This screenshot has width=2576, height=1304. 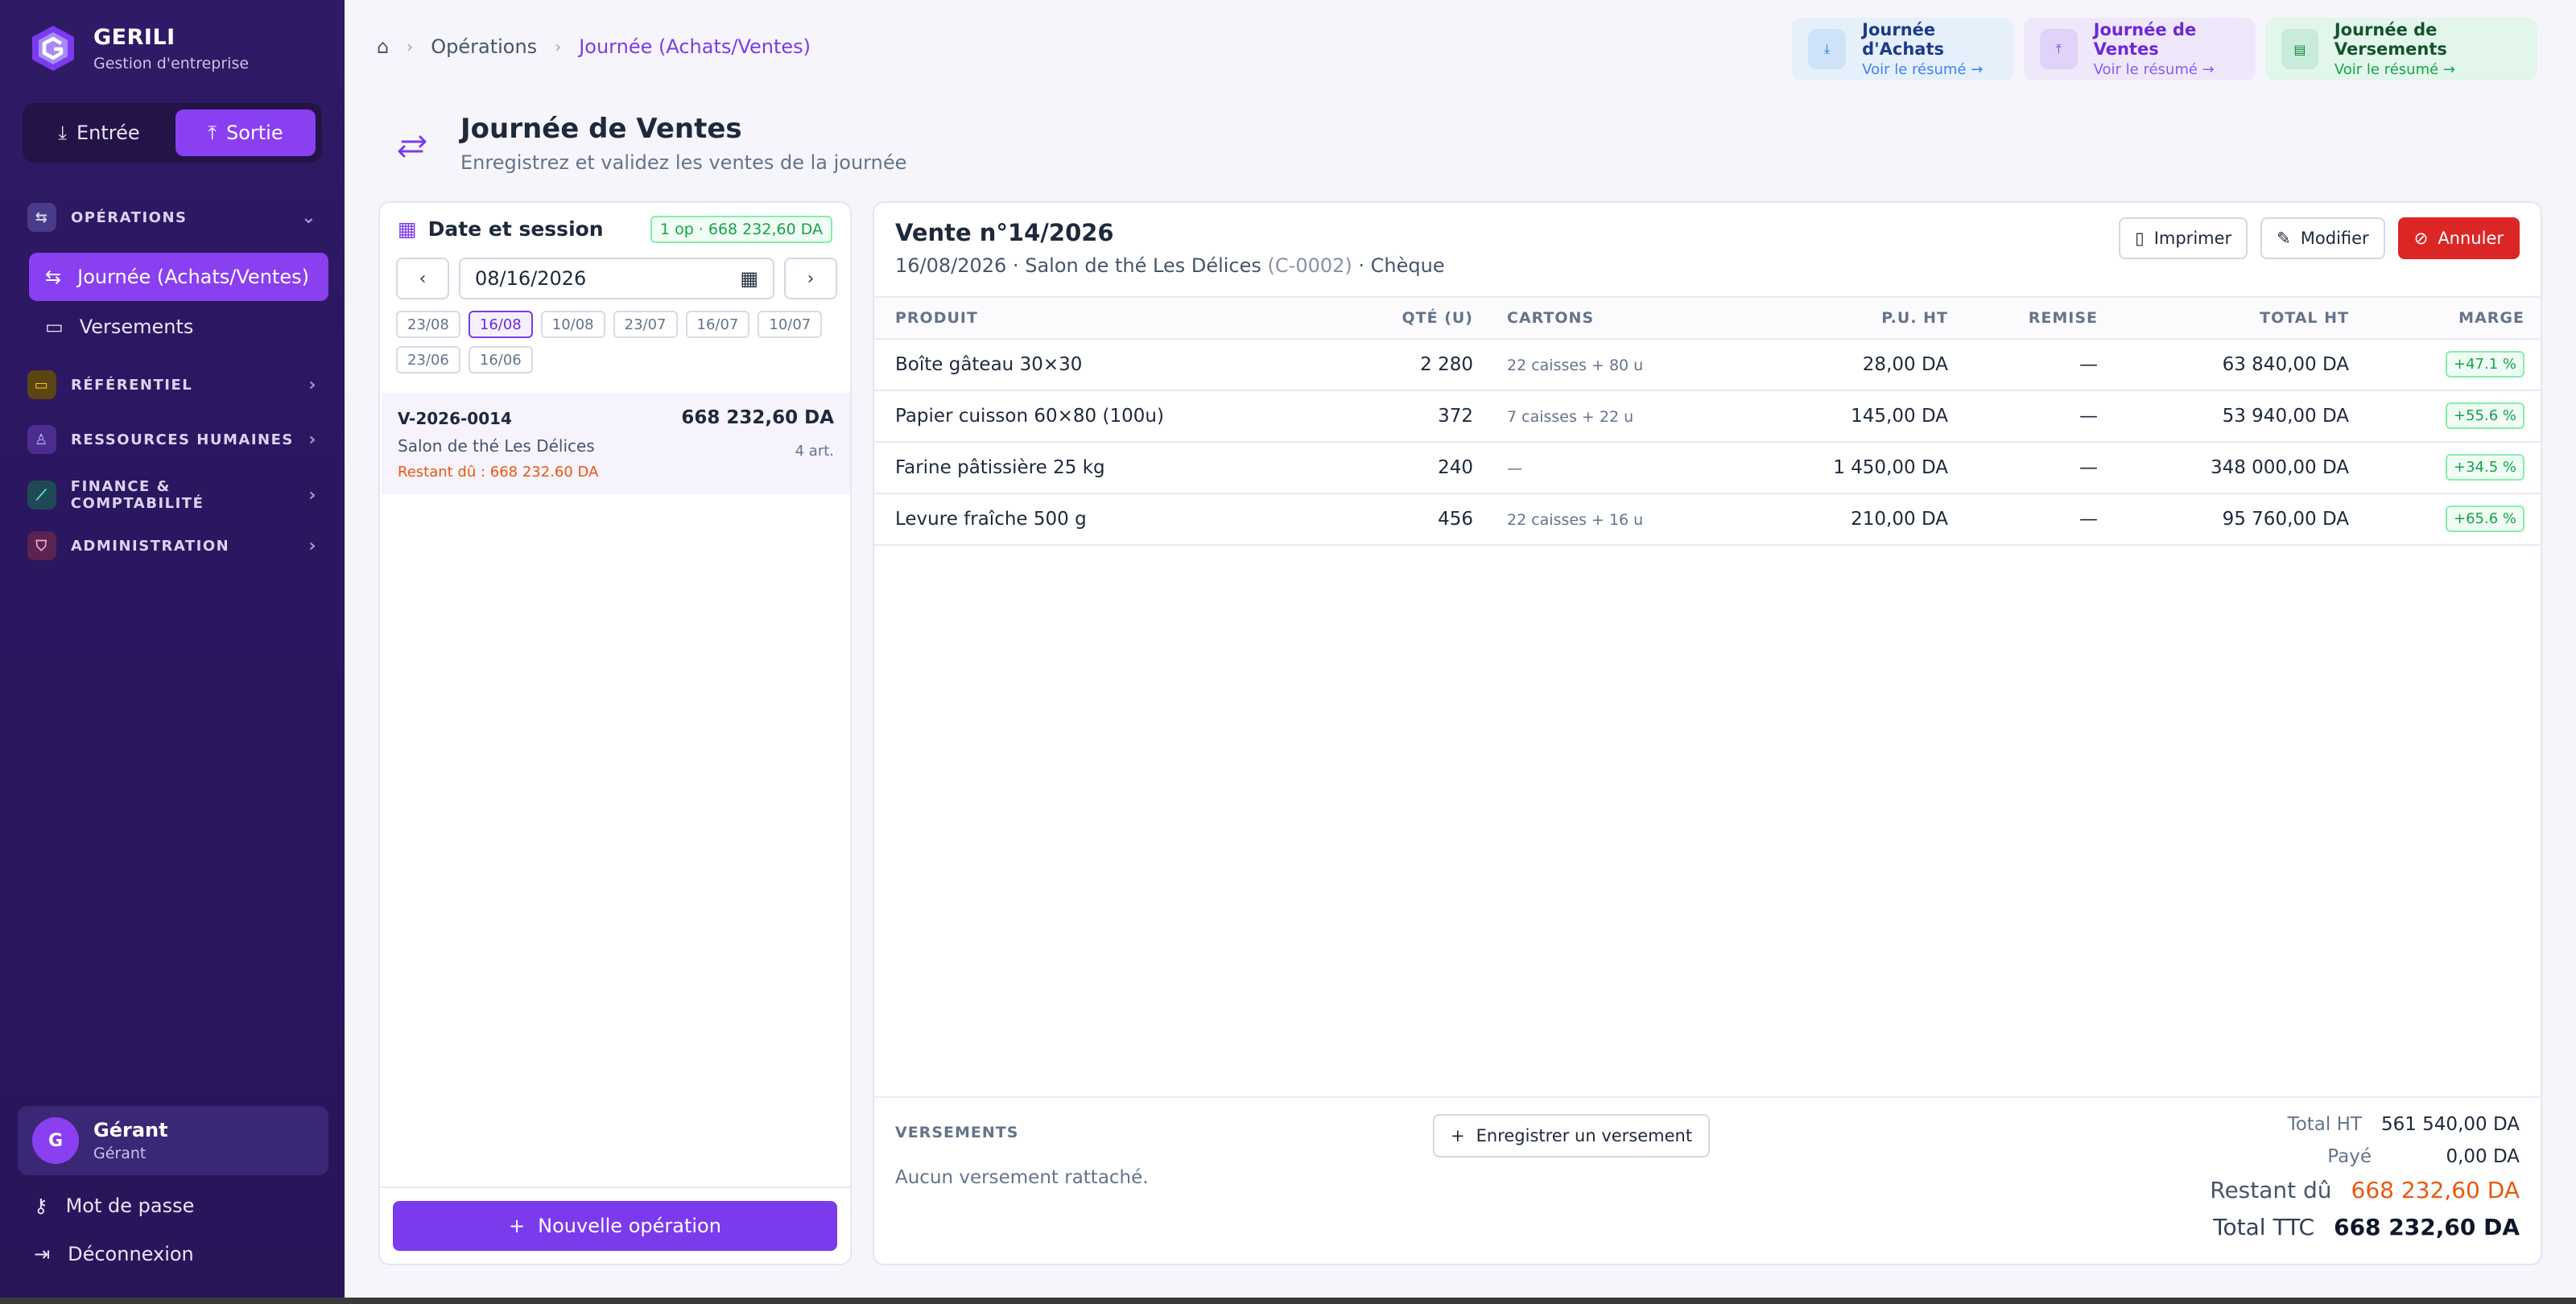 I want to click on cell-produit: Papier cuisson 60×80 (100u), so click(x=1029, y=416).